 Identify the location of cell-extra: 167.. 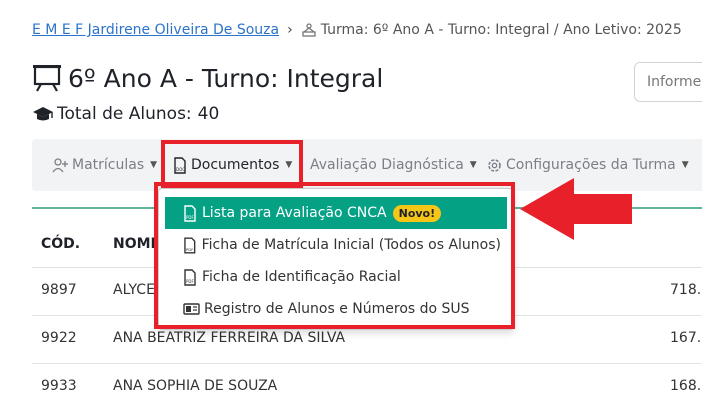
(686, 338).